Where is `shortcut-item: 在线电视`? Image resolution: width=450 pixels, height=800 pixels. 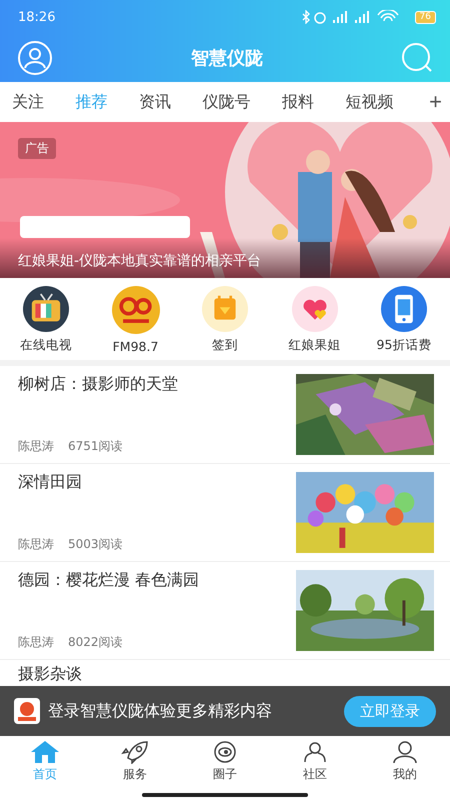
shortcut-item: 在线电视 is located at coordinates (46, 320).